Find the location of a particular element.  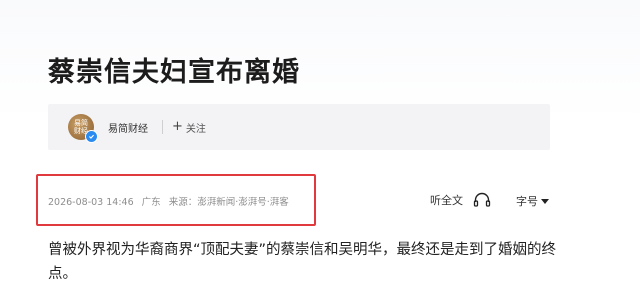

listen-button: 听全文 is located at coordinates (460, 200).